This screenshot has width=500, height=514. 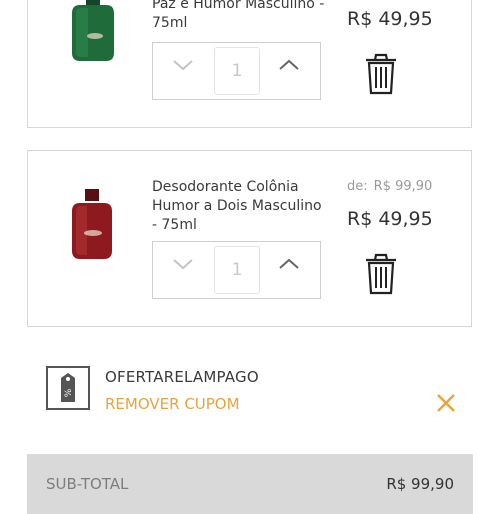 I want to click on subtotal-bar: SUB-TOTAL R$ 99,90, so click(x=250, y=484).